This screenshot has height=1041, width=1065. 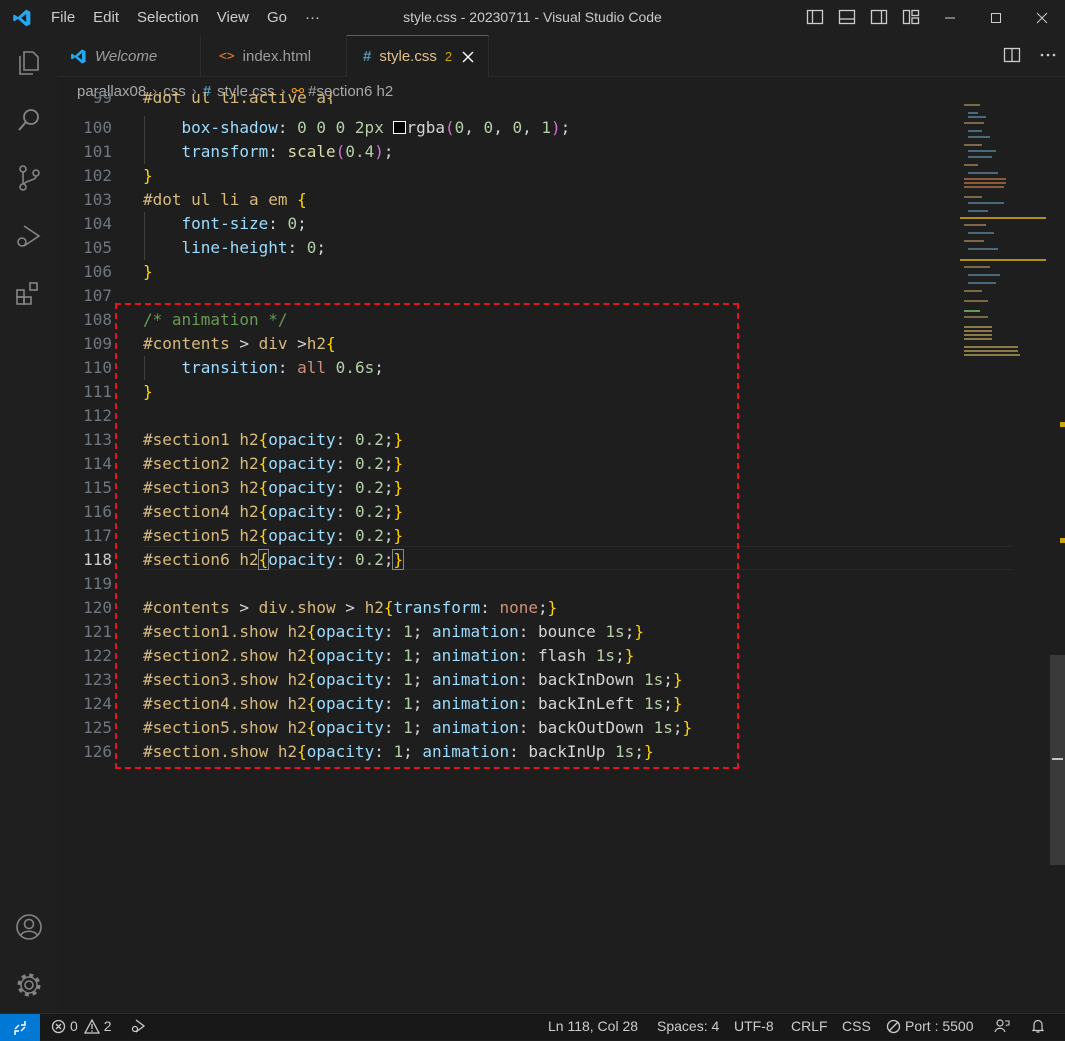 I want to click on toggle-panel-icon, so click(x=847, y=17).